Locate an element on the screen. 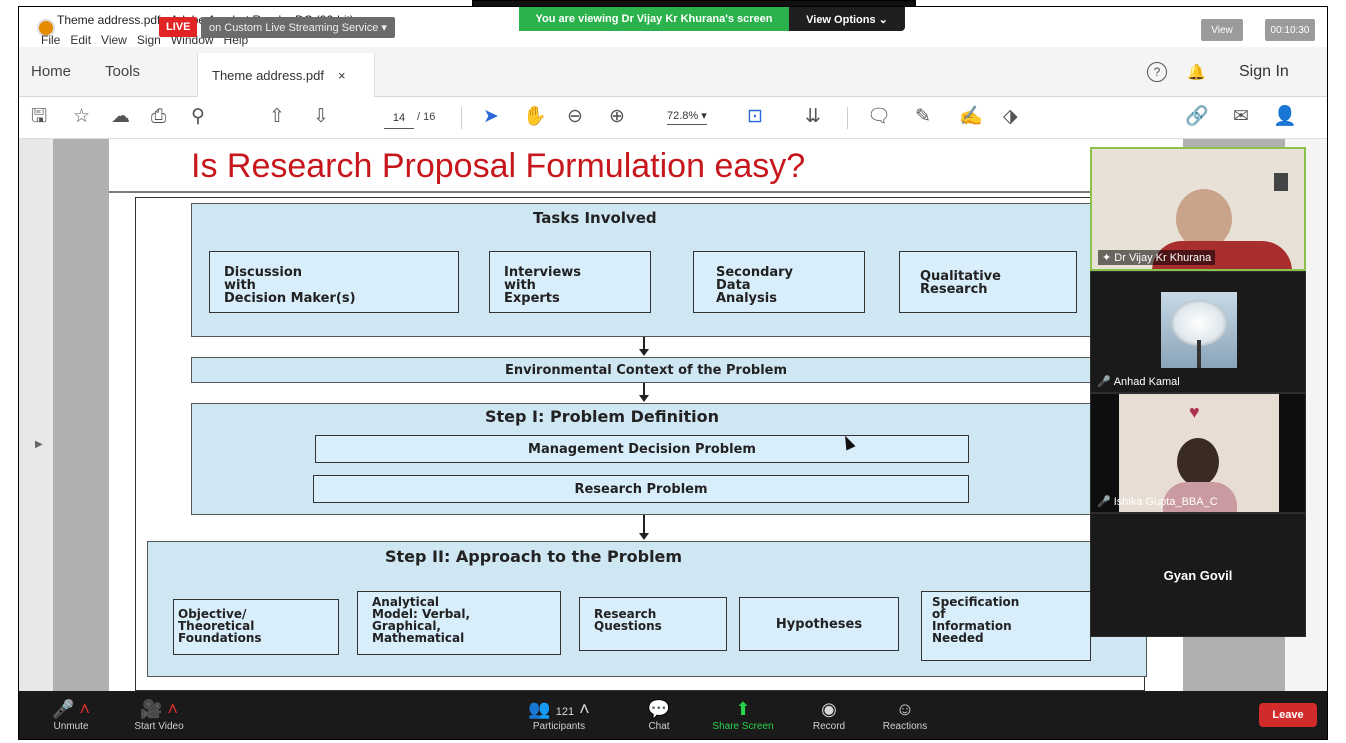 This screenshot has width=1346, height=743. avatar is located at coordinates (1199, 330).